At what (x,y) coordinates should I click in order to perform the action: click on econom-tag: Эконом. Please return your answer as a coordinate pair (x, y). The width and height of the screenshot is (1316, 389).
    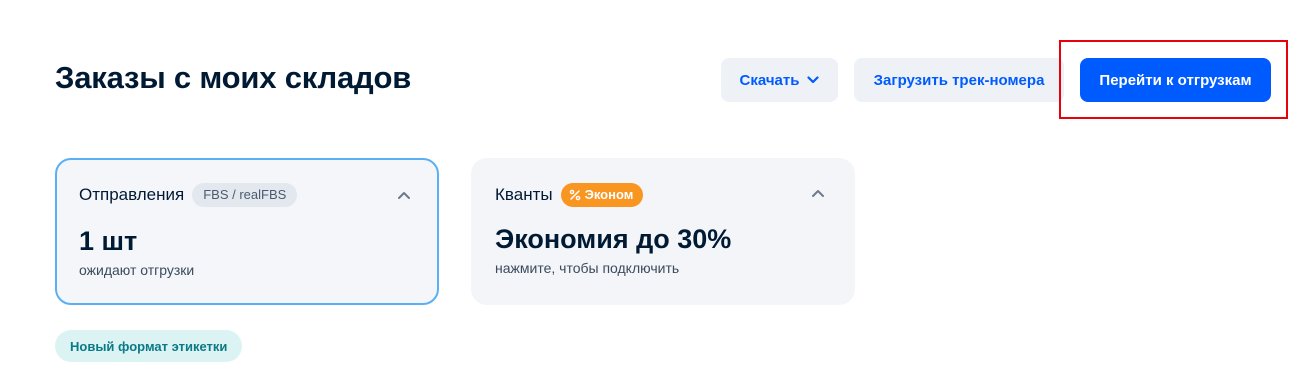
    Looking at the image, I should click on (602, 195).